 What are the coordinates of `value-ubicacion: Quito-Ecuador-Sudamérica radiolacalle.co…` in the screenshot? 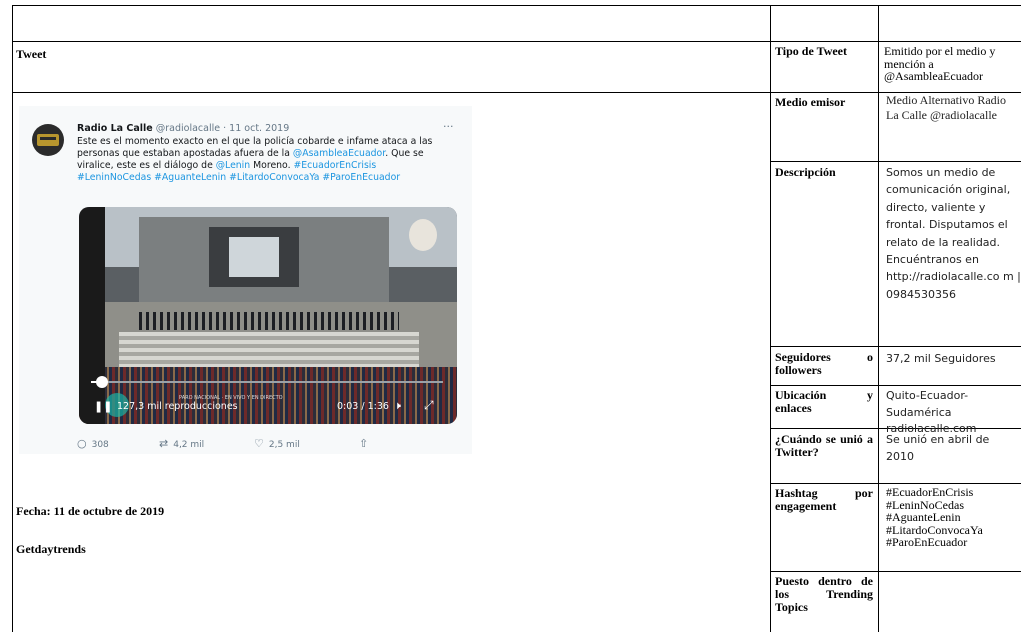 It's located at (931, 412).